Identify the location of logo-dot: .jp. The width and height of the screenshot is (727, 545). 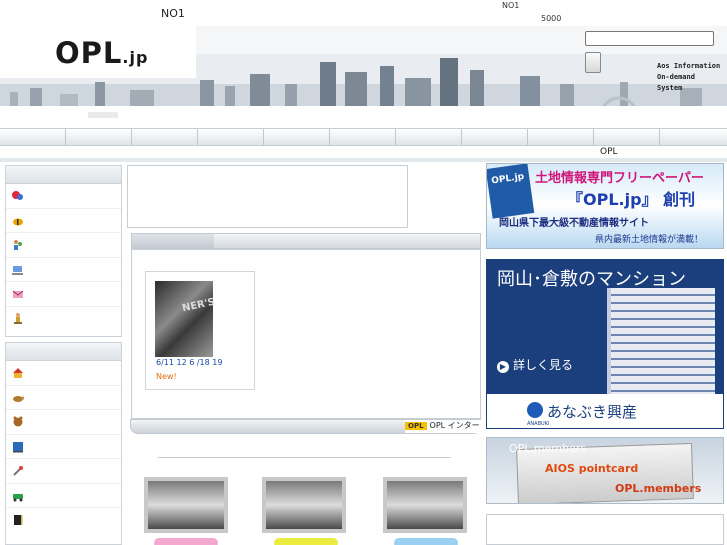
(135, 57).